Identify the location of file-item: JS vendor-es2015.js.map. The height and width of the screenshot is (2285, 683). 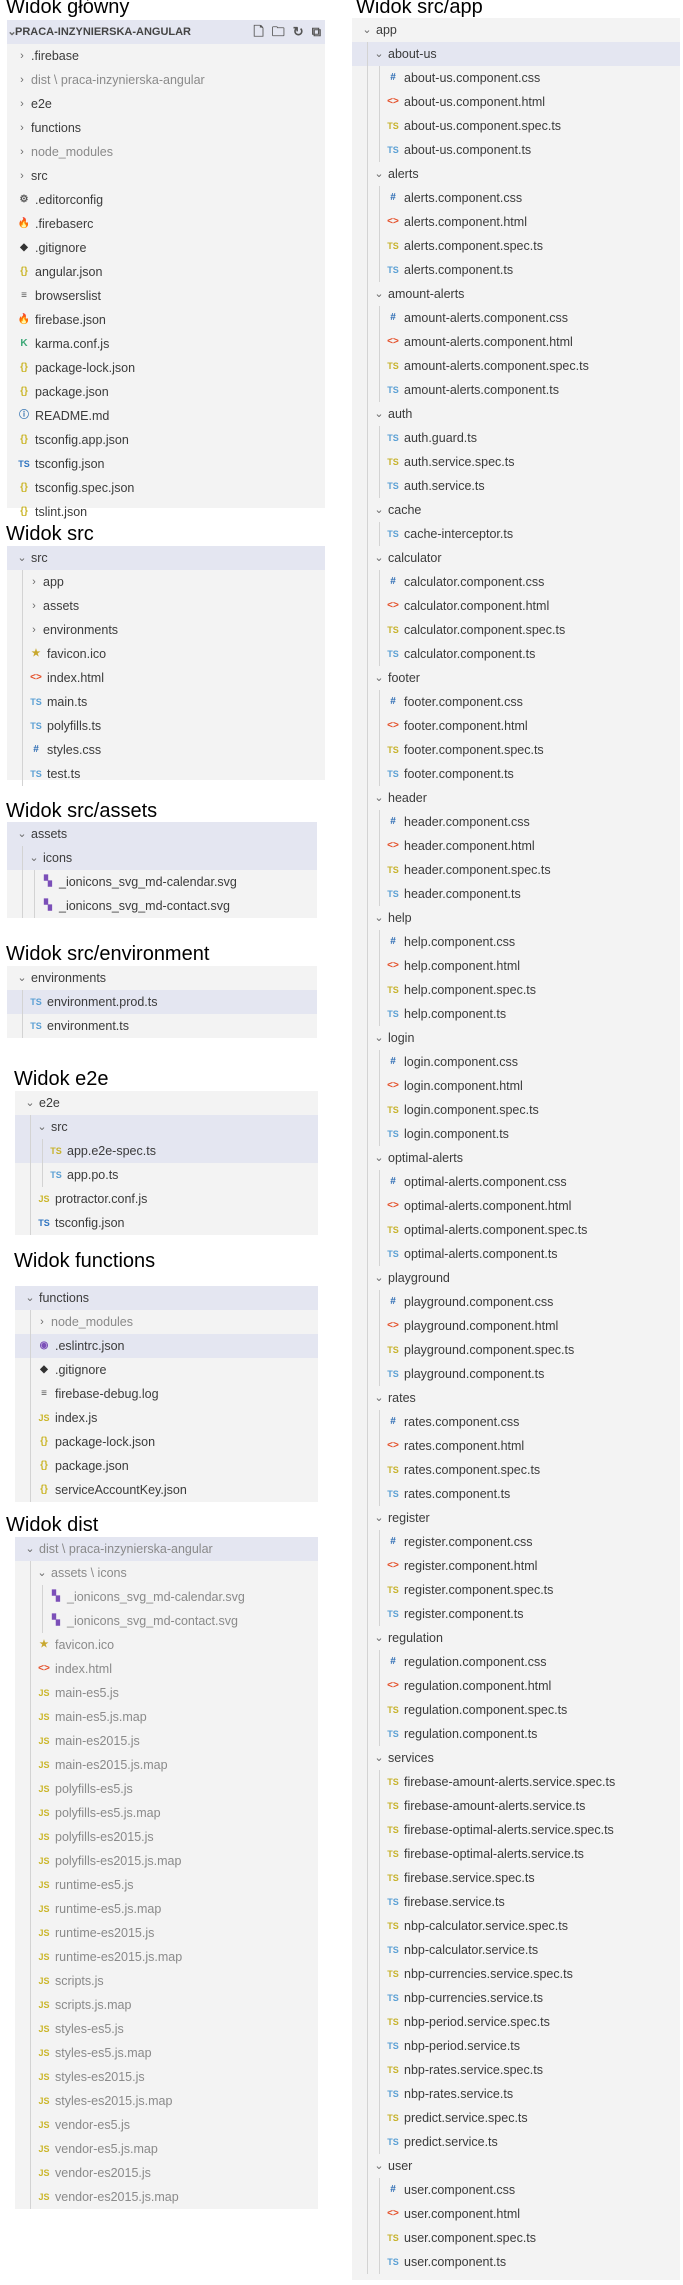
(166, 2197).